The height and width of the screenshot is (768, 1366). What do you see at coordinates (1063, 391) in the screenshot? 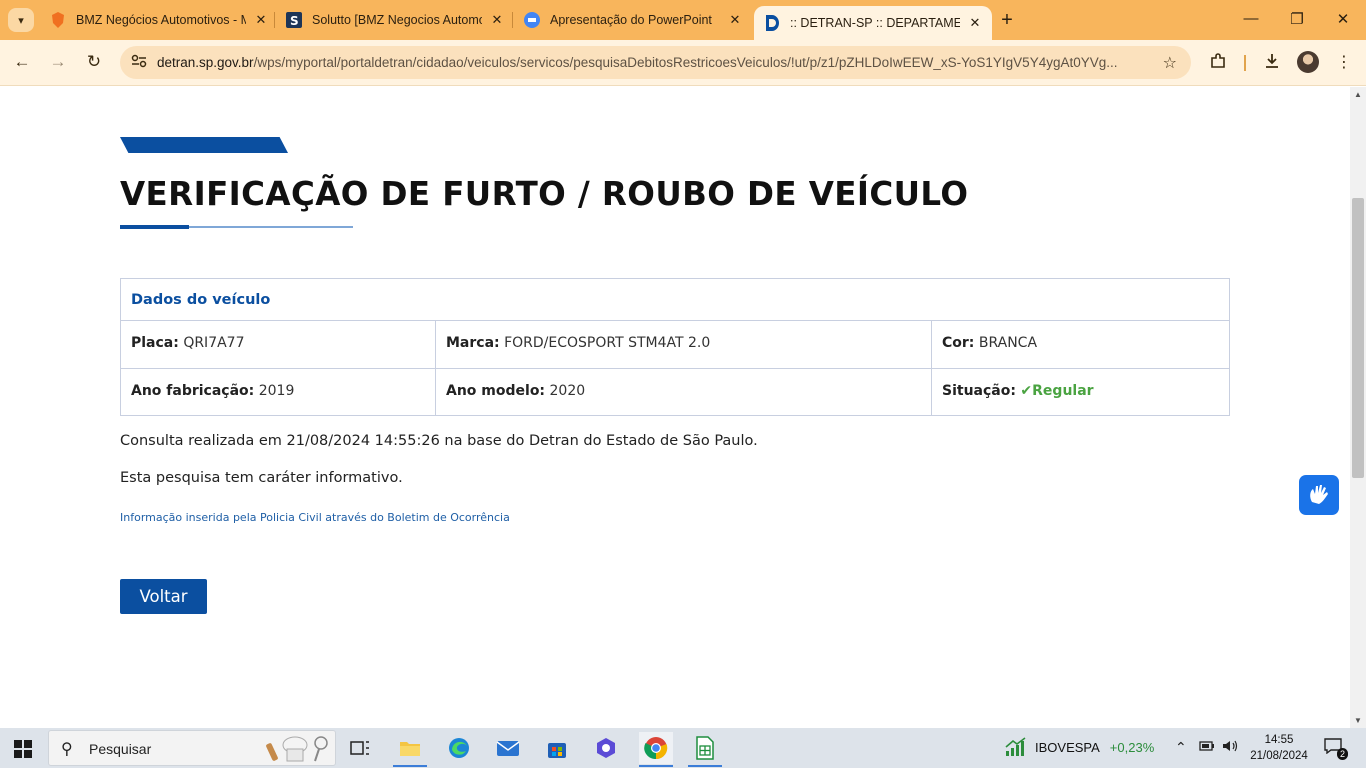
I see `status-value: Regular` at bounding box center [1063, 391].